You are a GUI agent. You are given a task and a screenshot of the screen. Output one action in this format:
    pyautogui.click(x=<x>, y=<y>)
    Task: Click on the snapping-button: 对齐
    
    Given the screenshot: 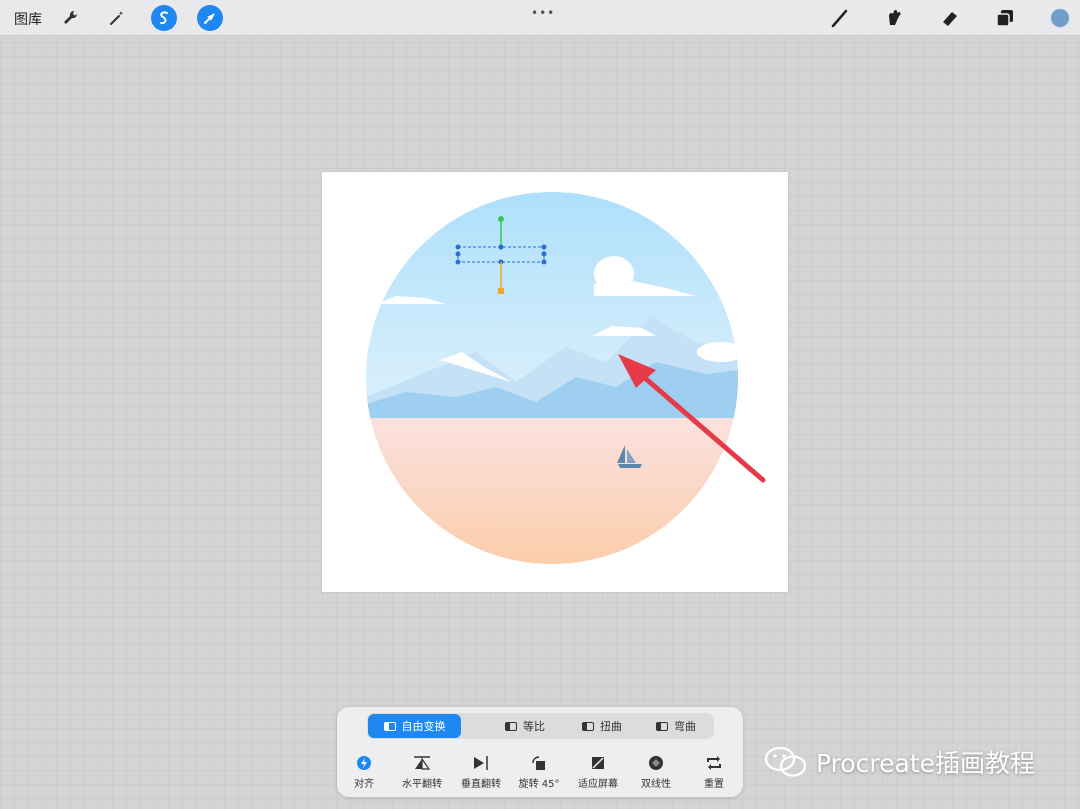 What is the action you would take?
    pyautogui.click(x=364, y=772)
    